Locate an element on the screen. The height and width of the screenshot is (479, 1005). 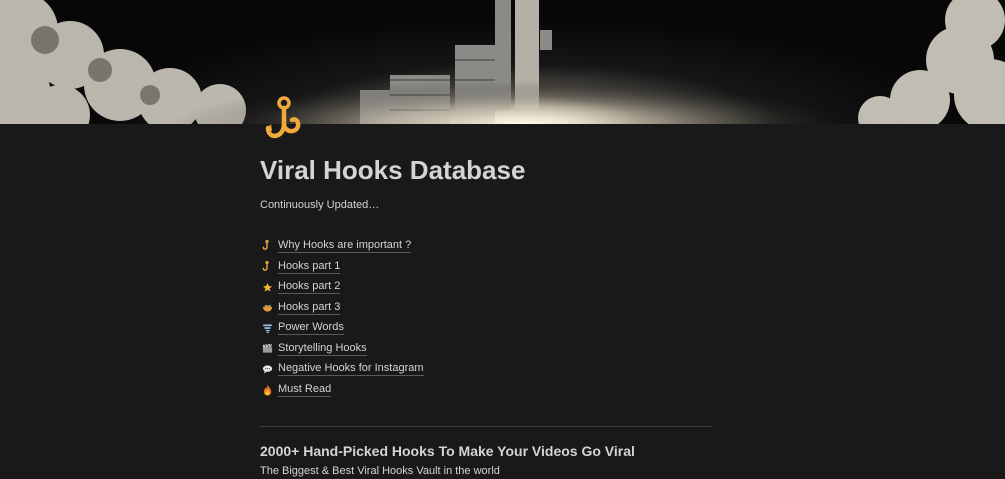
link-label: Hooks part 3 is located at coordinates (309, 308).